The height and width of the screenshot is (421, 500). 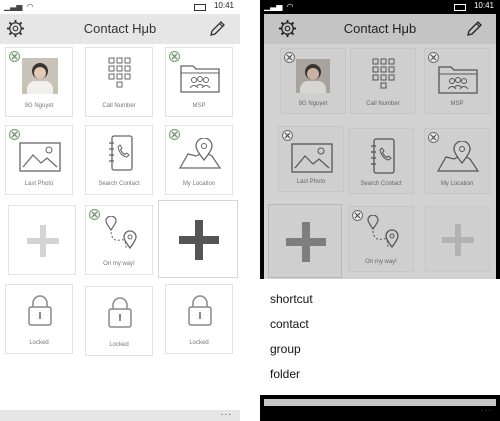 I want to click on app-bar-dimmed, so click(x=380, y=402).